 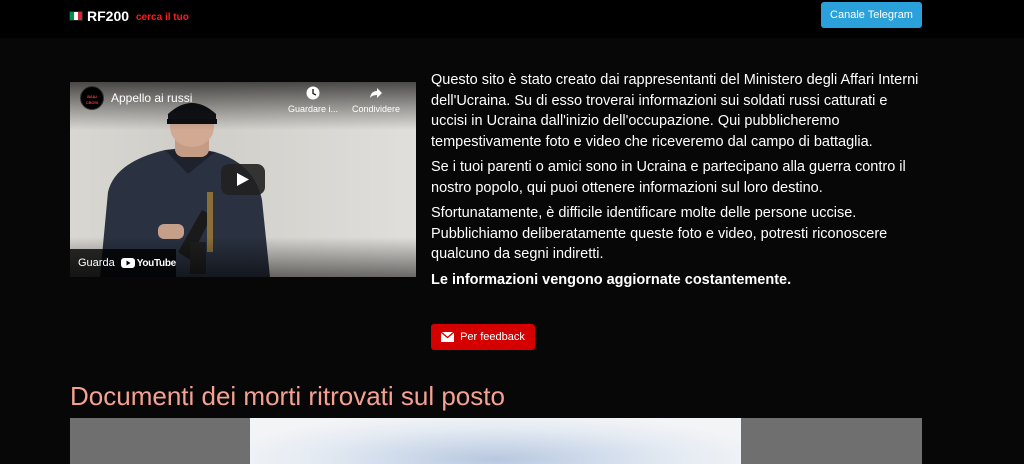 I want to click on share-button: Condividere, so click(x=376, y=100).